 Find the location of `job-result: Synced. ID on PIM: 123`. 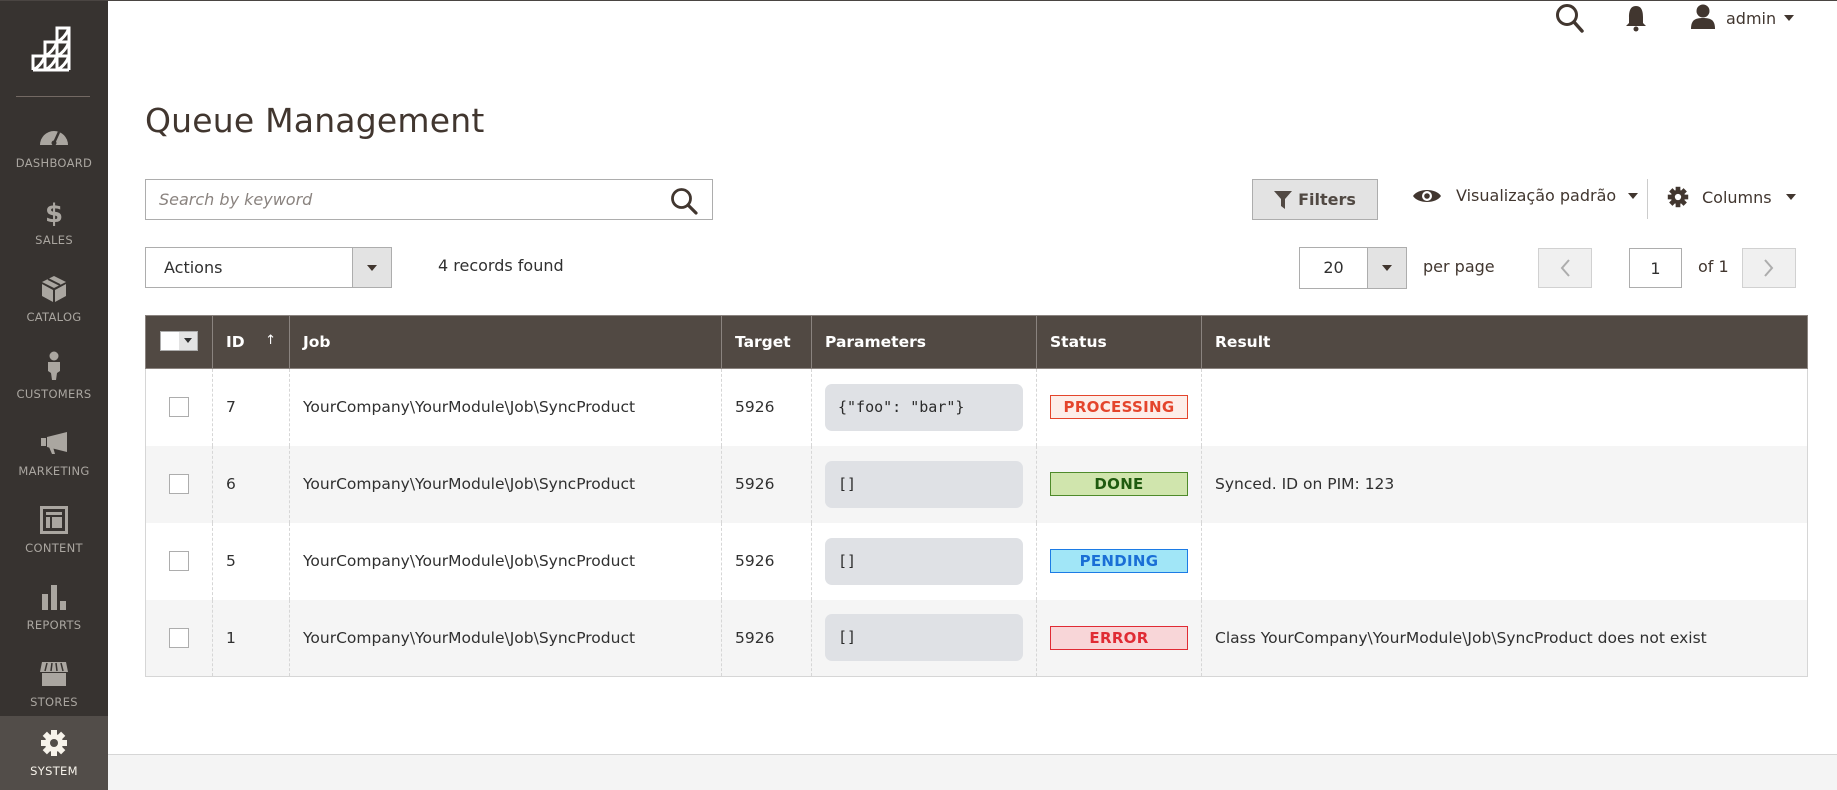

job-result: Synced. ID on PIM: 123 is located at coordinates (1305, 484).